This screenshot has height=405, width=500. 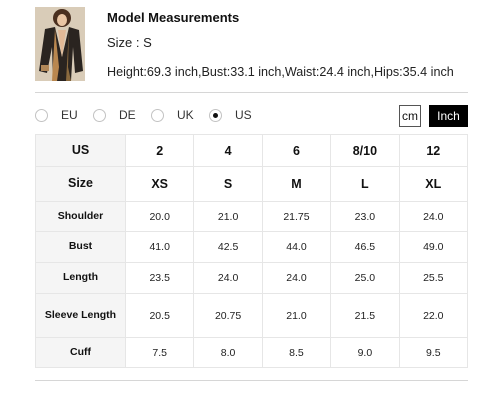 What do you see at coordinates (448, 116) in the screenshot?
I see `inch-unit-button: Inch` at bounding box center [448, 116].